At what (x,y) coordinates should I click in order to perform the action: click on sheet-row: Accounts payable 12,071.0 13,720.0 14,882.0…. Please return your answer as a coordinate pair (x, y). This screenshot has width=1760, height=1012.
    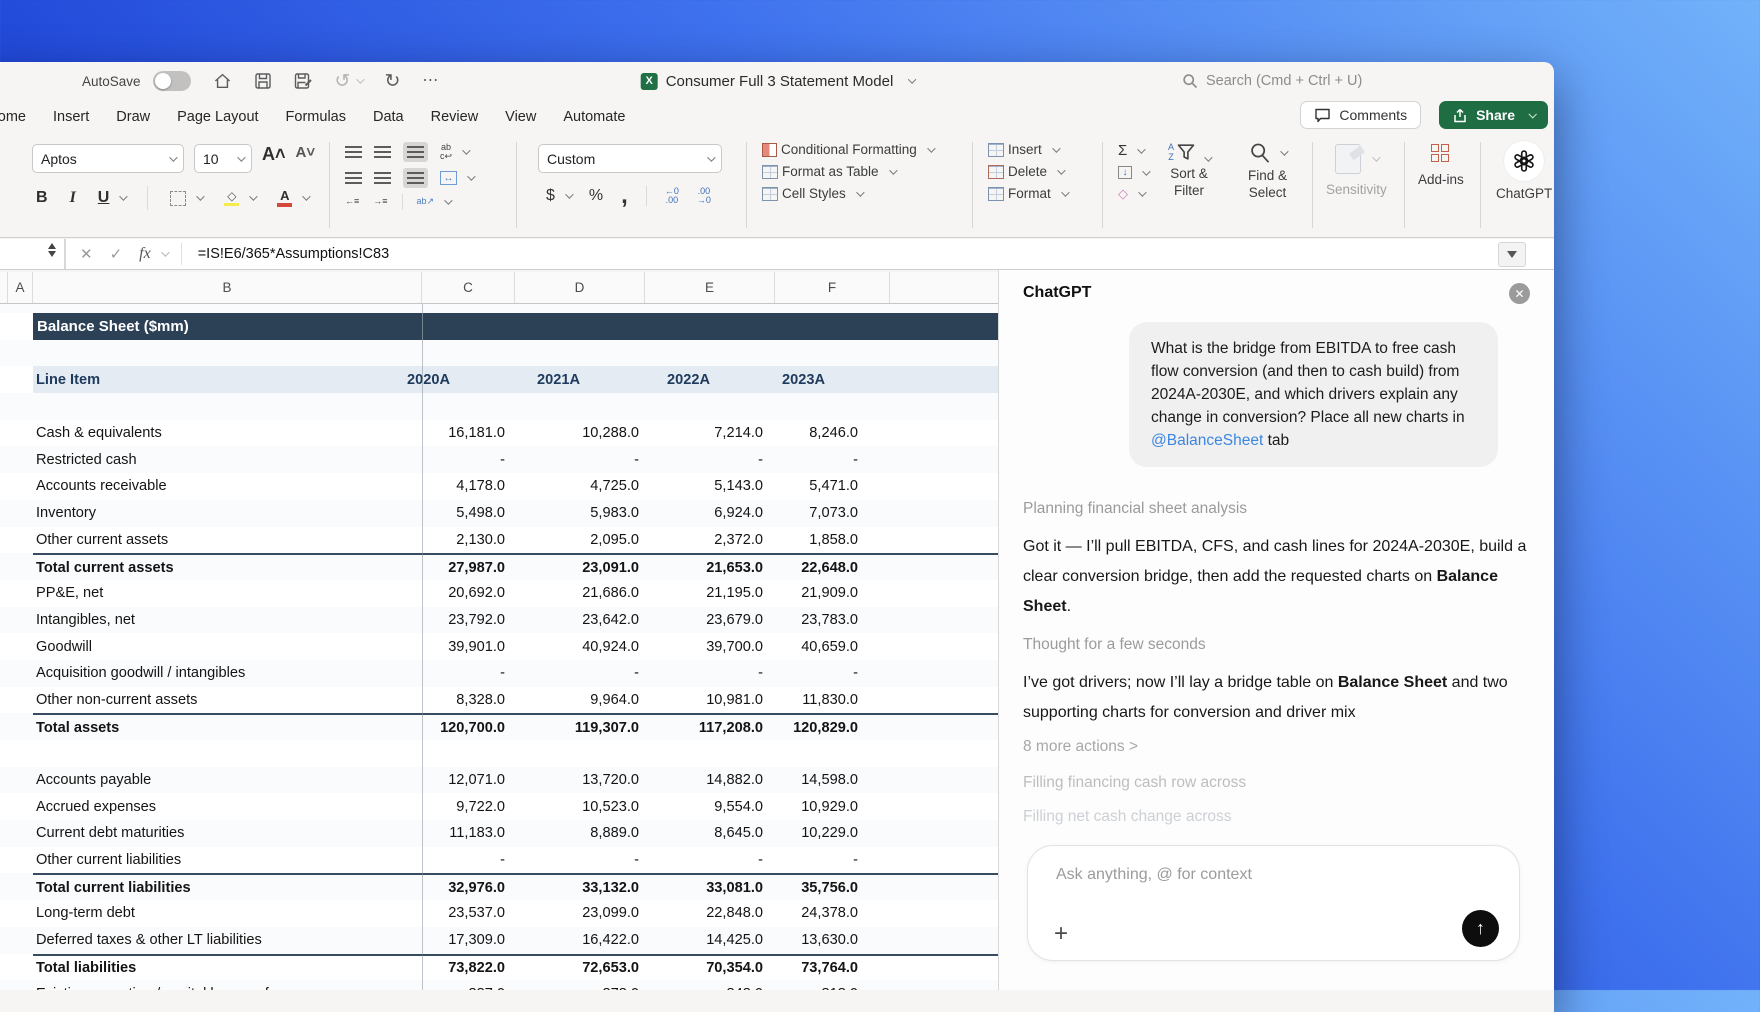
    Looking at the image, I should click on (499, 780).